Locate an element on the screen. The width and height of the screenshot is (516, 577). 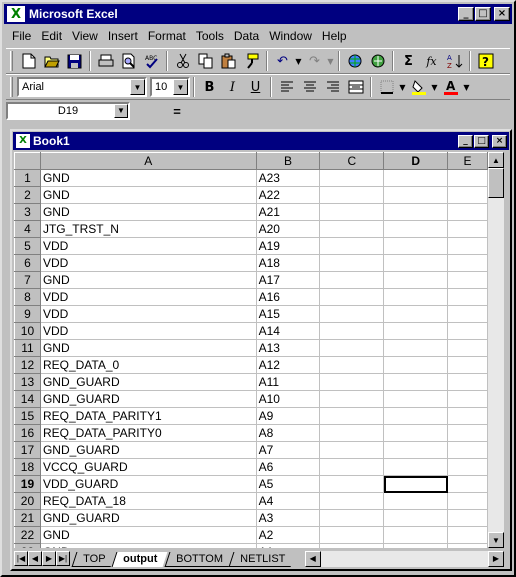
save-icon is located at coordinates (74, 61).